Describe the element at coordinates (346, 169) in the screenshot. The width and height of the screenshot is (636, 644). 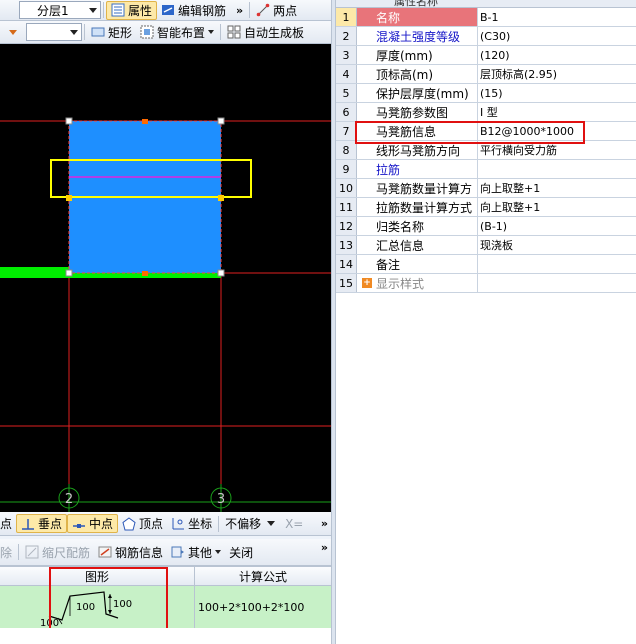
I see `row-number: 9` at that location.